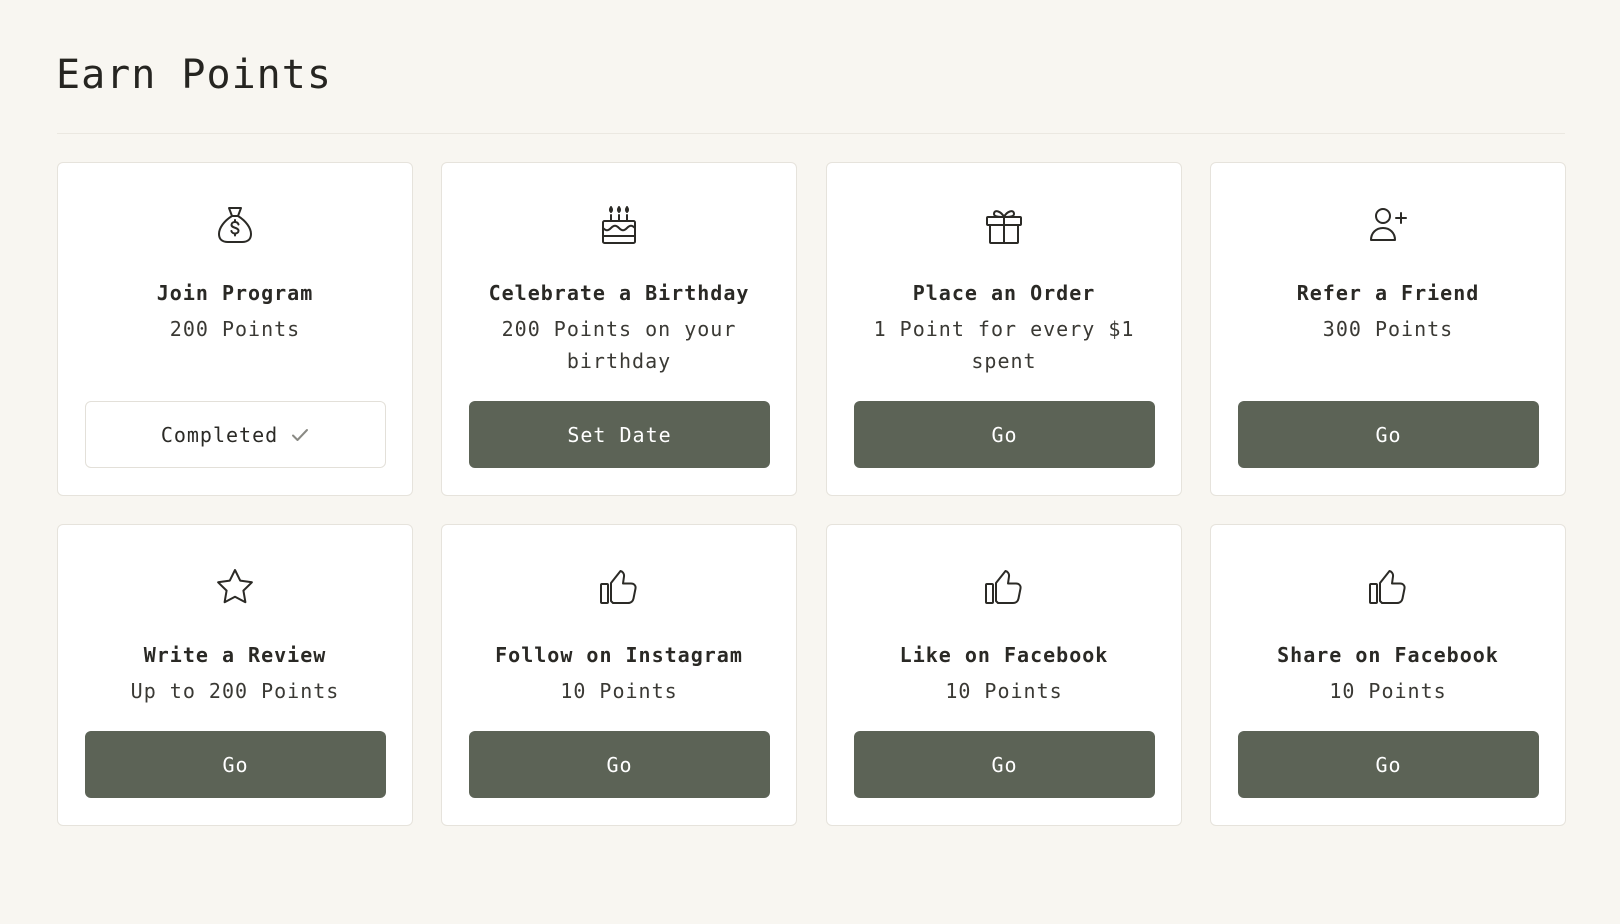  I want to click on set-date-button: Set Date, so click(619, 434).